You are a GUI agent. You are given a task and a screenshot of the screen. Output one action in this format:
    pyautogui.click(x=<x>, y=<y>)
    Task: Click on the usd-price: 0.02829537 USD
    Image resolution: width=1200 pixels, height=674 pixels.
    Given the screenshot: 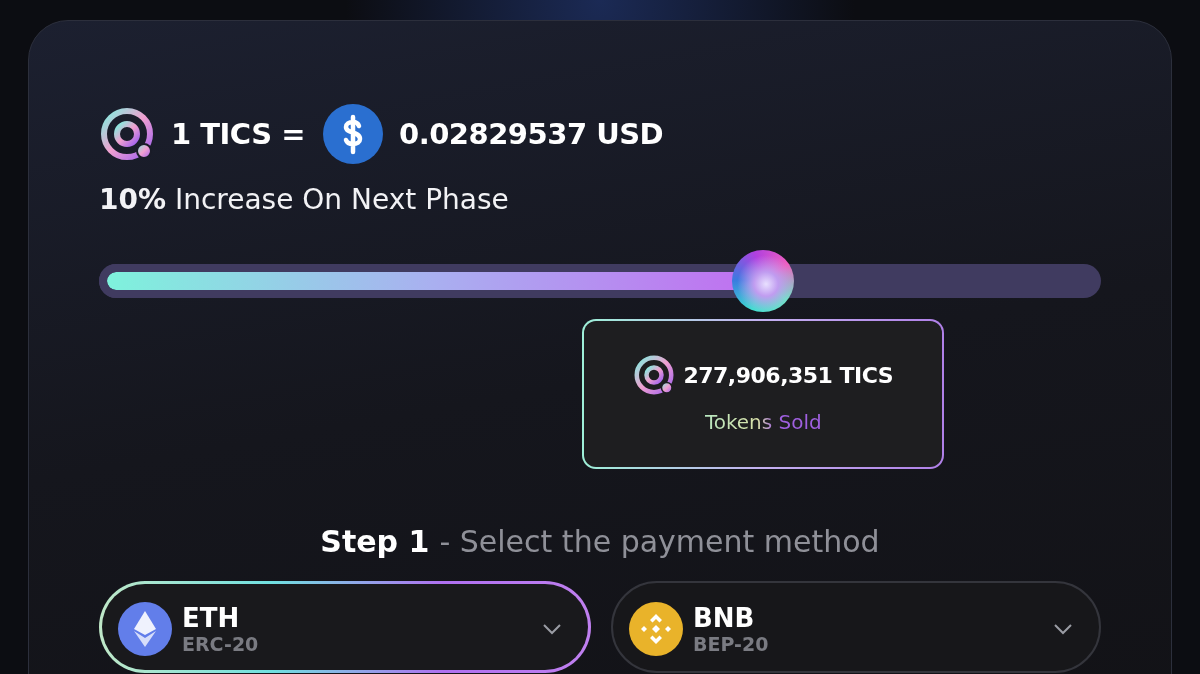 What is the action you would take?
    pyautogui.click(x=531, y=134)
    